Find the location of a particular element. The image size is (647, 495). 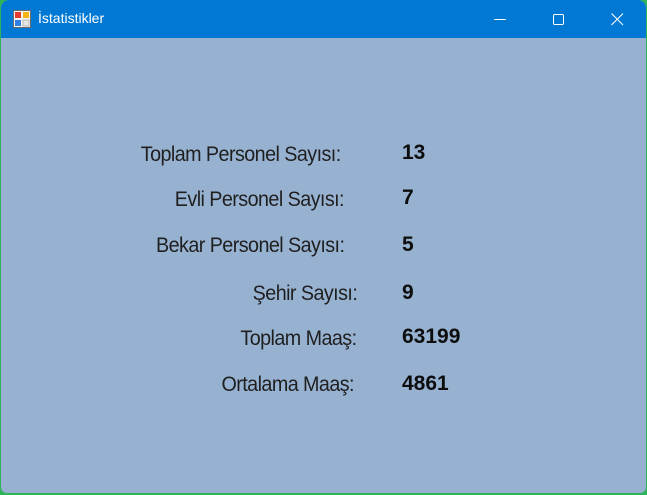

minimize-icon is located at coordinates (500, 19).